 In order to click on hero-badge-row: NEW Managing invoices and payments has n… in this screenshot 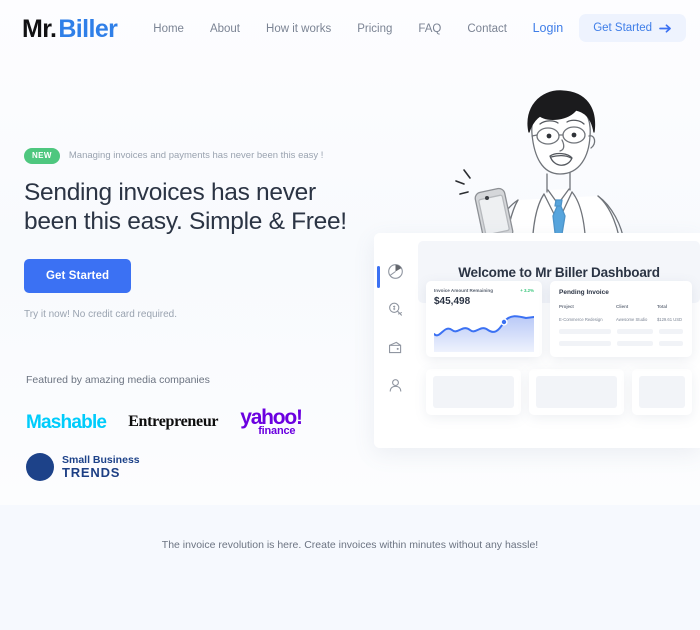, I will do `click(194, 156)`.